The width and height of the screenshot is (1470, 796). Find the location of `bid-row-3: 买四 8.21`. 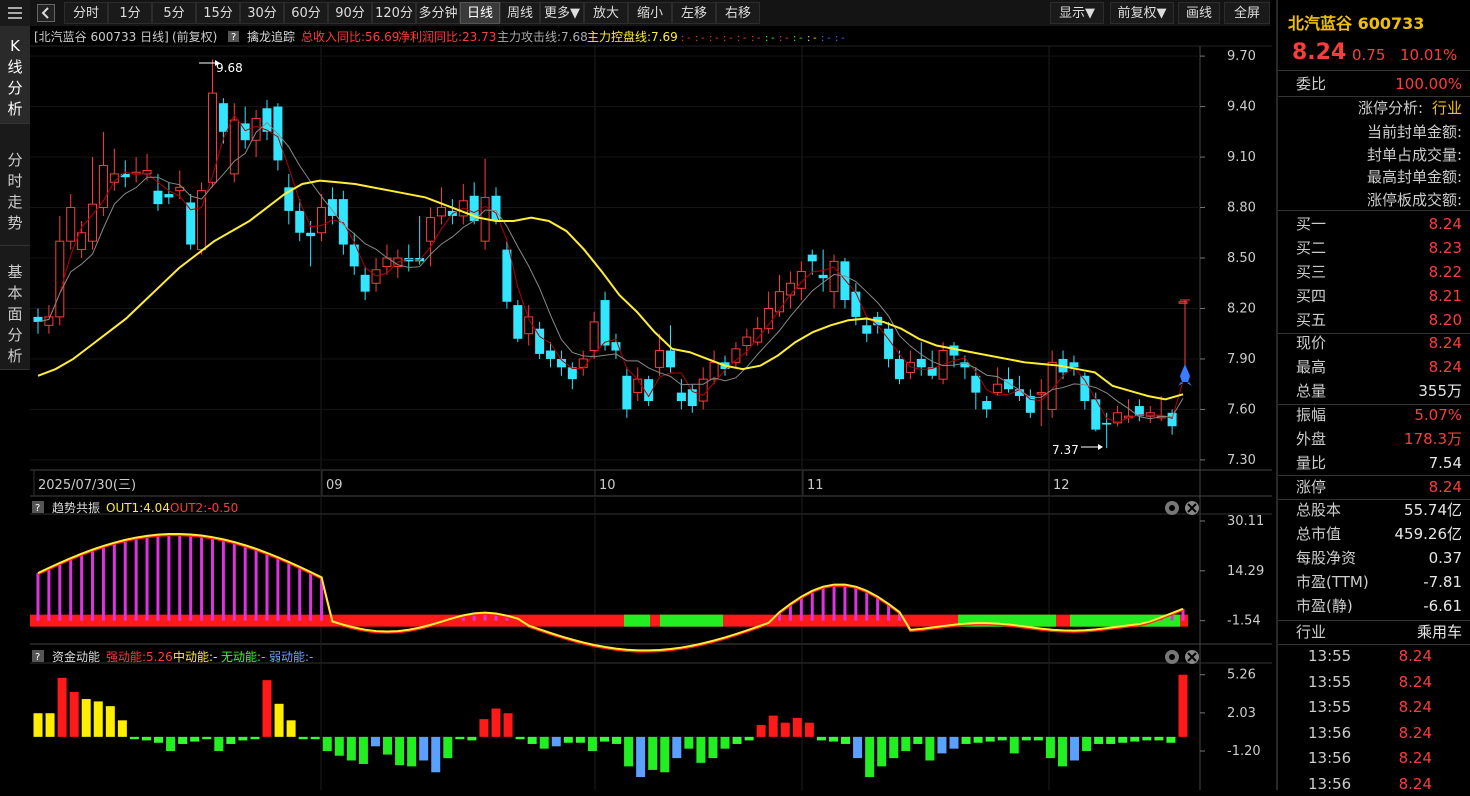

bid-row-3: 买四 8.21 is located at coordinates (1374, 296).